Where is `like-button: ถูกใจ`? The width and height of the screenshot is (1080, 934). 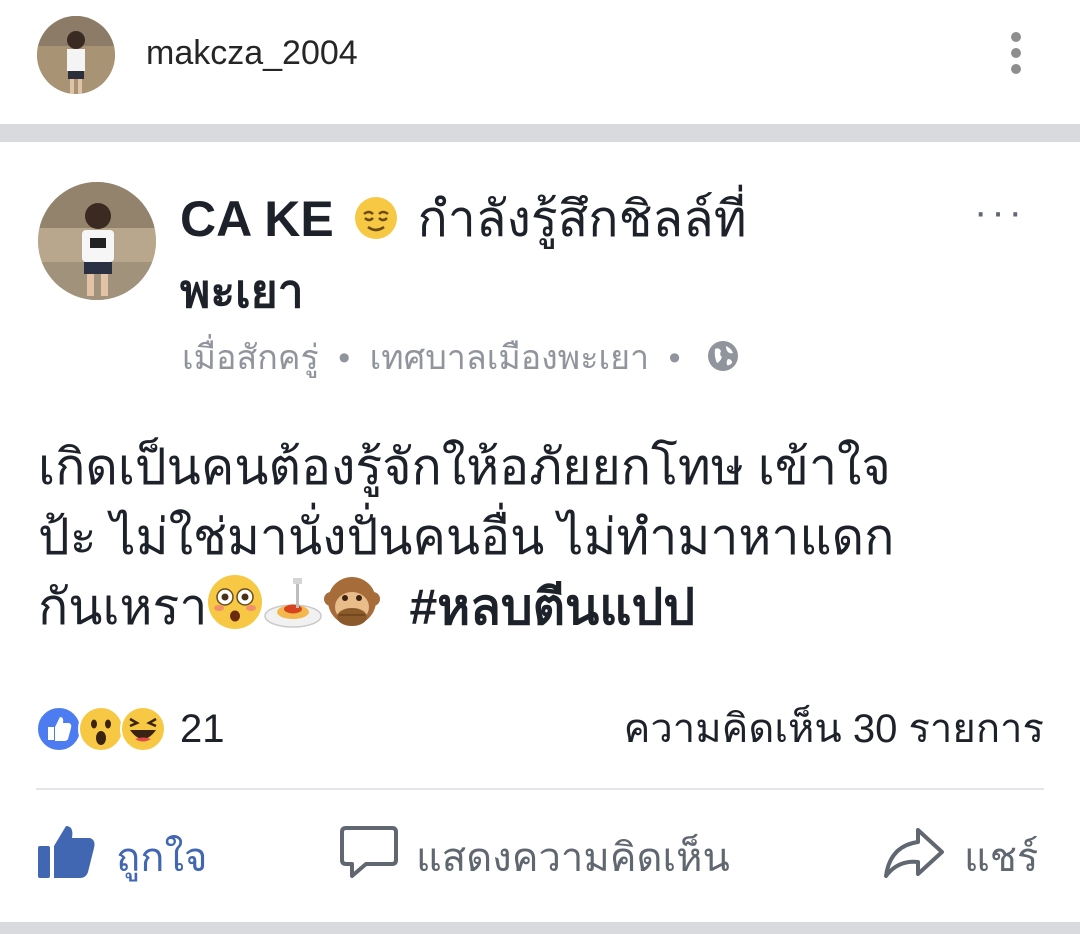 like-button: ถูกใจ is located at coordinates (121, 857).